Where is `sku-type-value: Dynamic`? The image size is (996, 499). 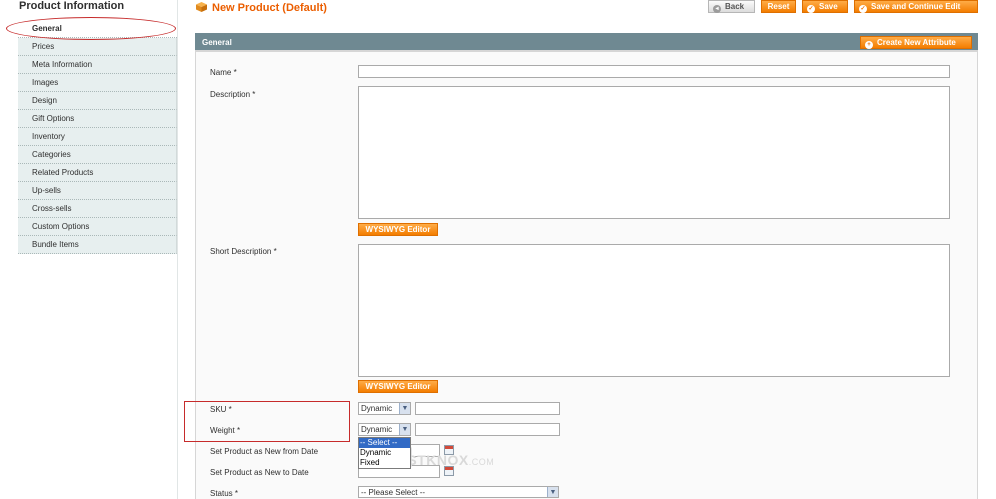 sku-type-value: Dynamic is located at coordinates (377, 408).